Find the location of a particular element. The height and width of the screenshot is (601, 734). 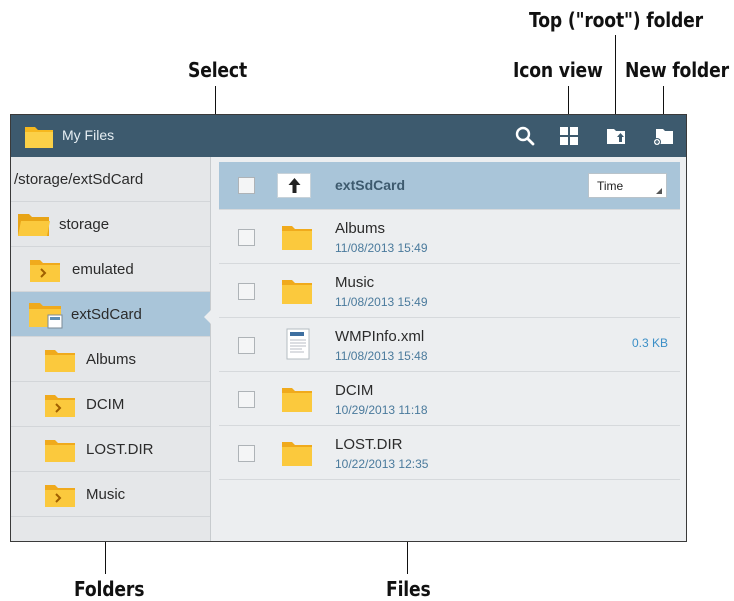

my-files-app-icon is located at coordinates (39, 137).